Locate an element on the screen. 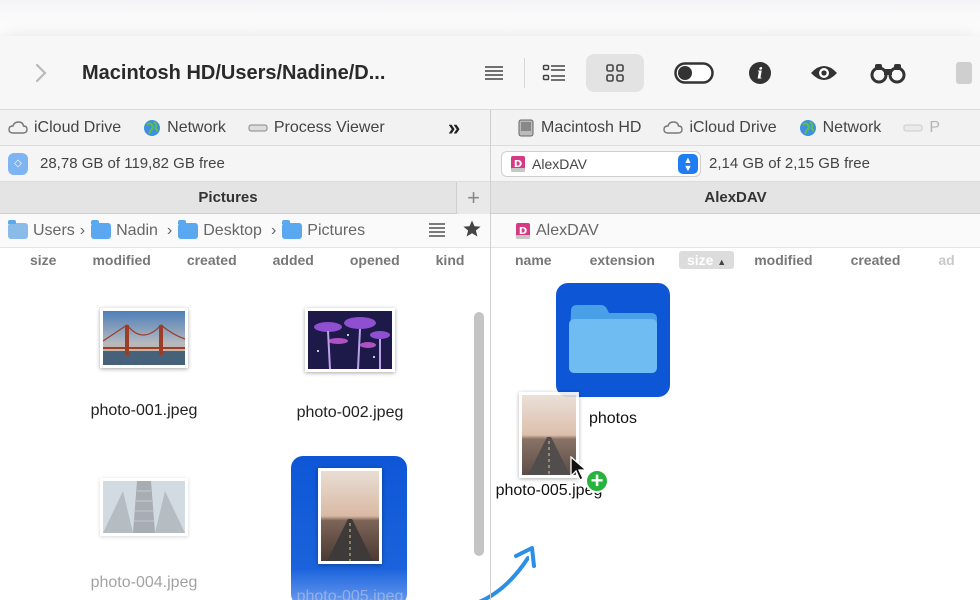  column-name: name is located at coordinates (533, 260).